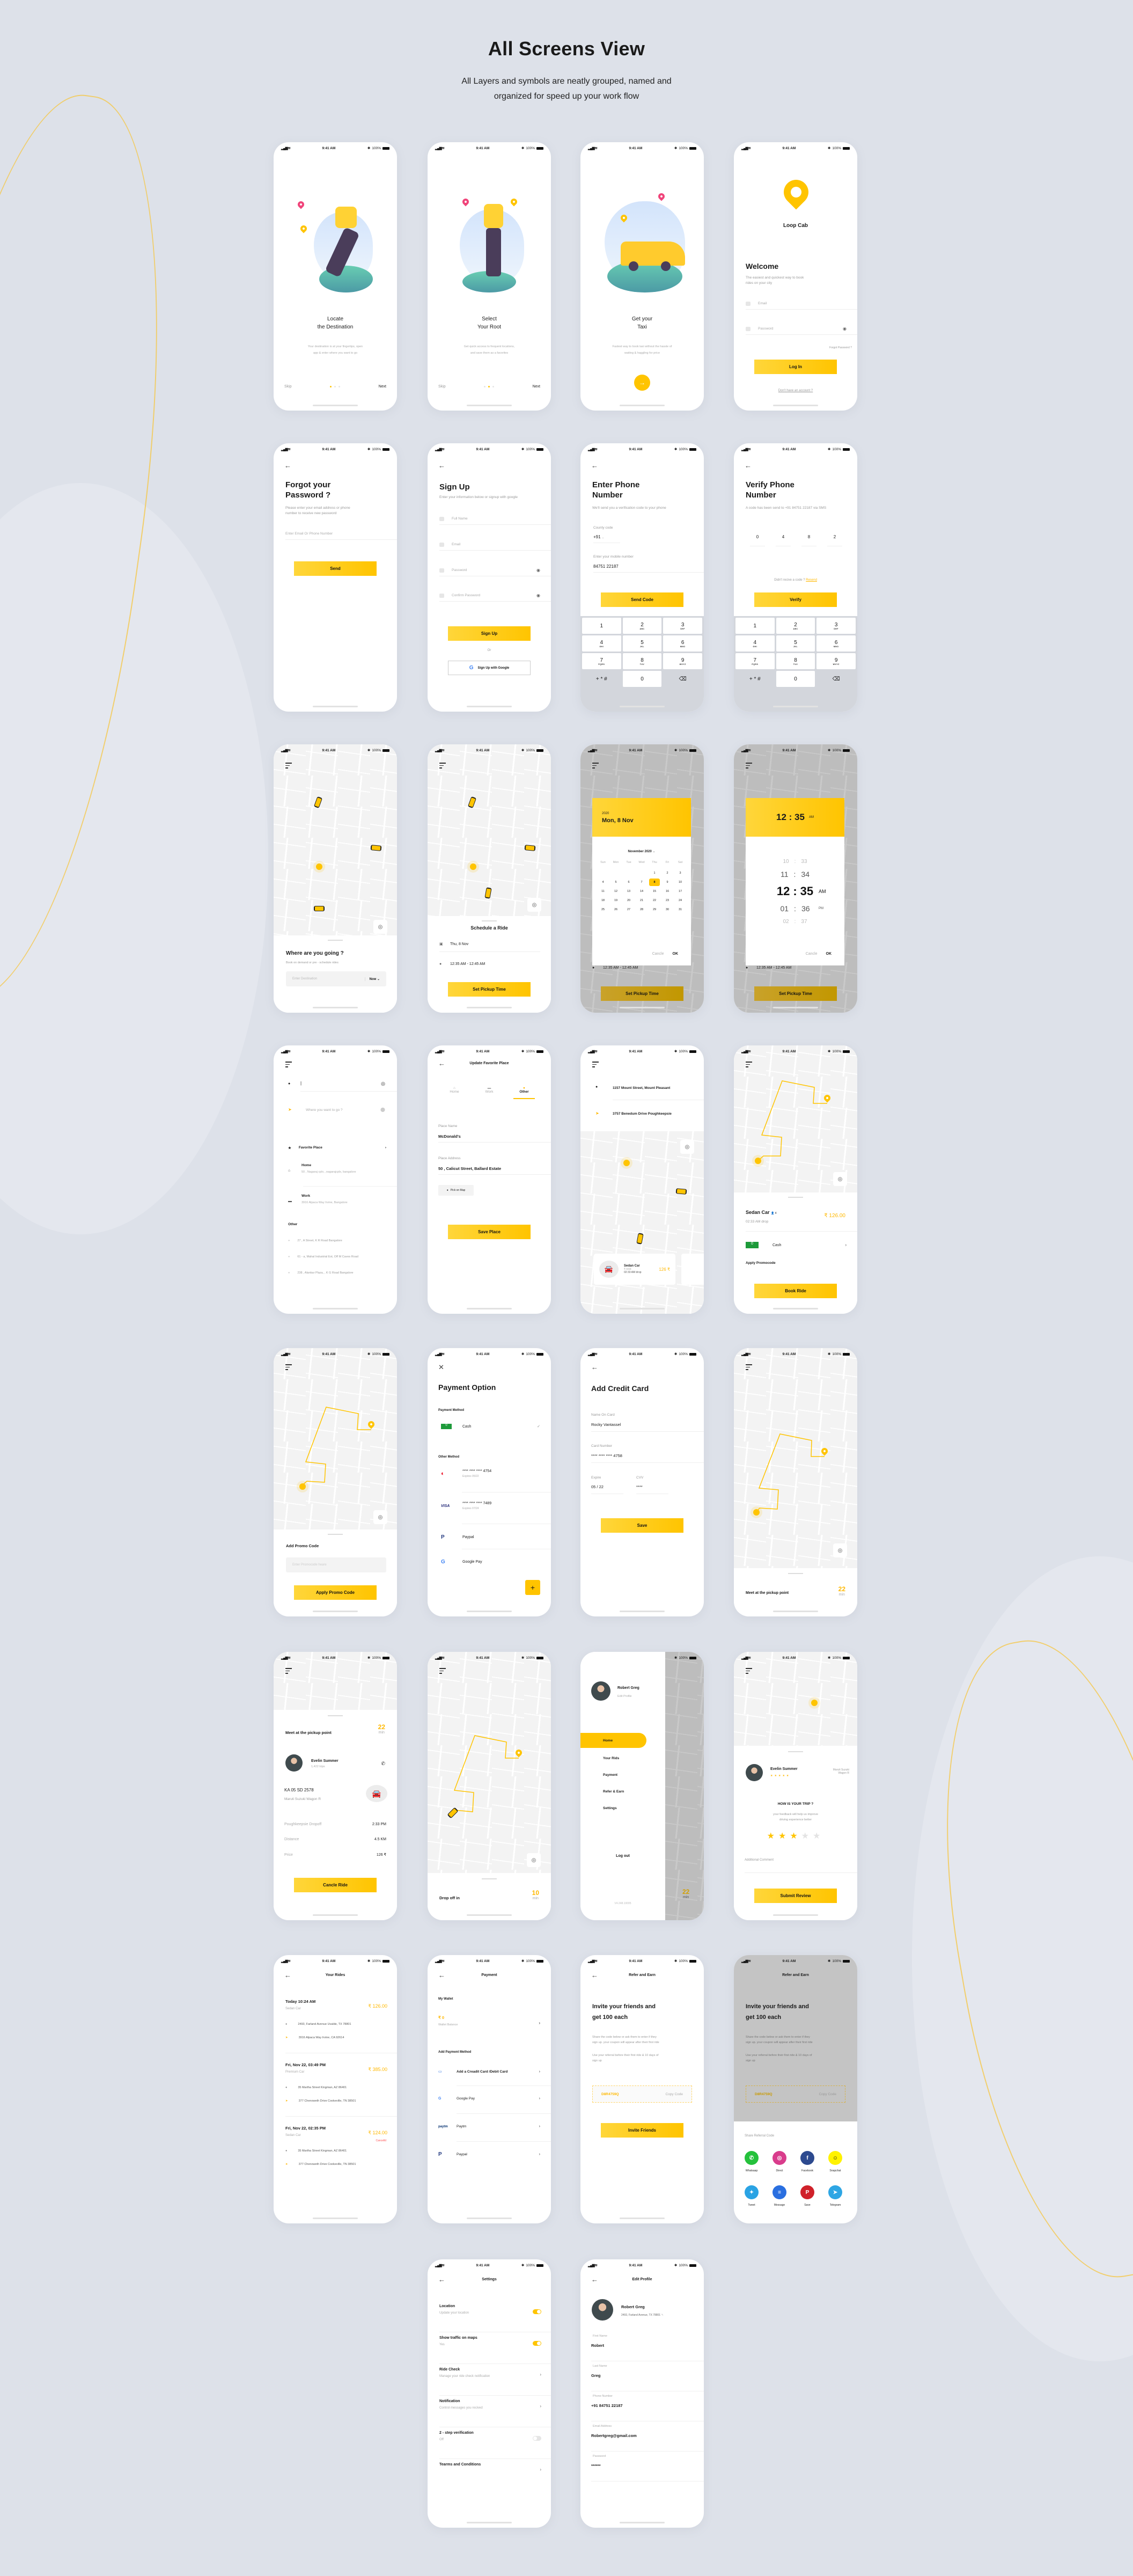 Image resolution: width=1133 pixels, height=2576 pixels. I want to click on calendar-day: 1, so click(654, 873).